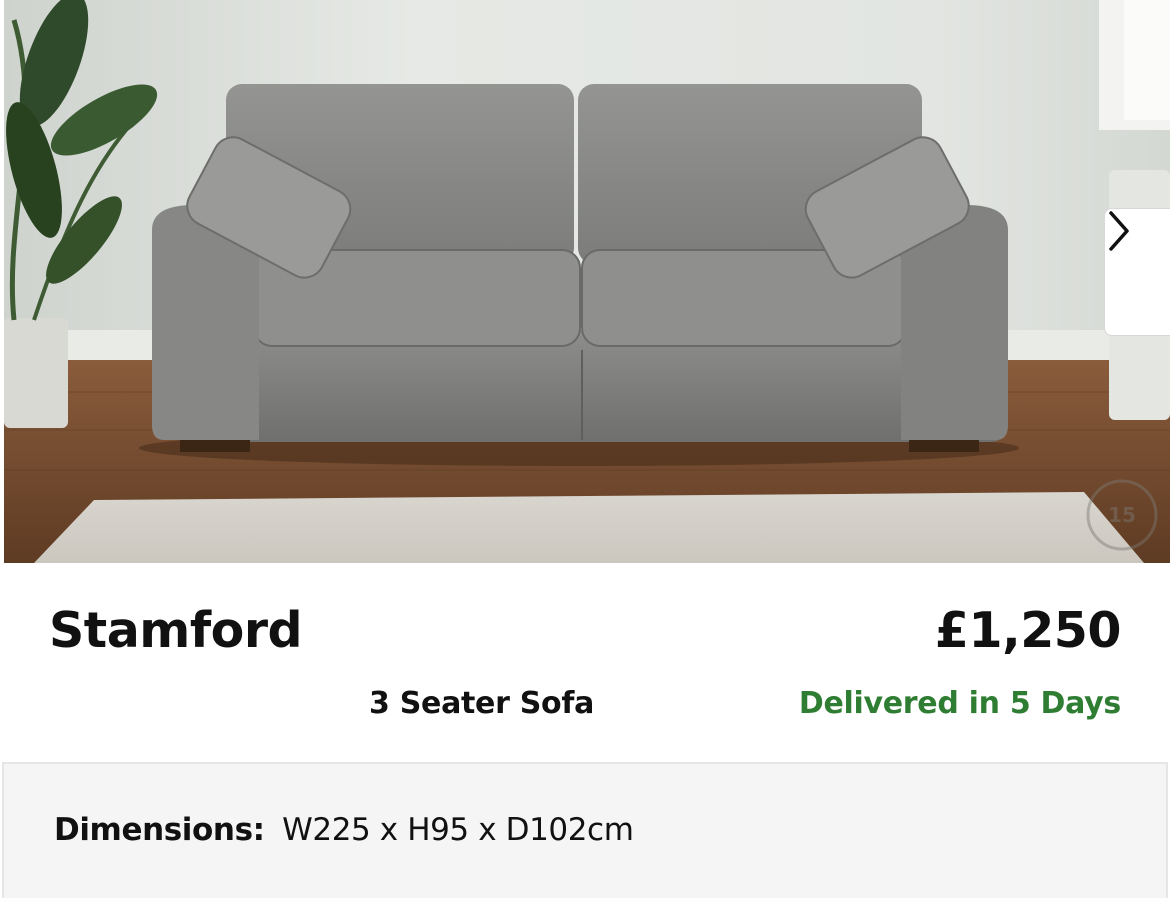 Image resolution: width=1170 pixels, height=898 pixels. What do you see at coordinates (482, 703) in the screenshot?
I see `product-type: 3 Seater Sofa` at bounding box center [482, 703].